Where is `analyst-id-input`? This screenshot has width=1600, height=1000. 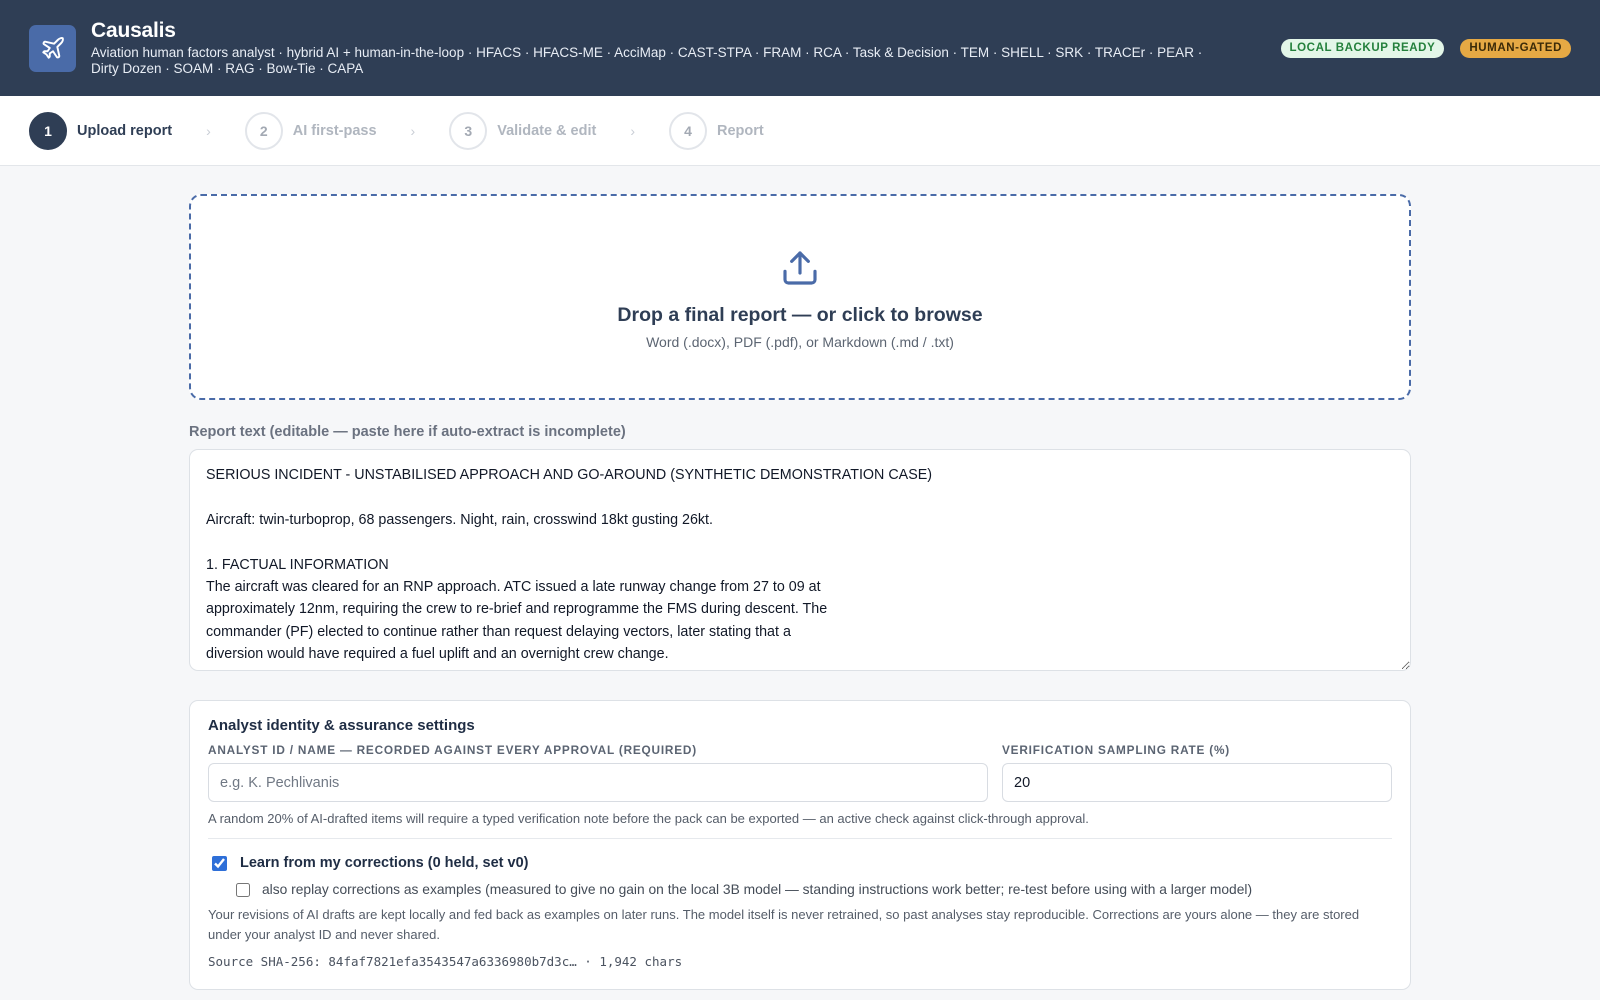 analyst-id-input is located at coordinates (598, 782).